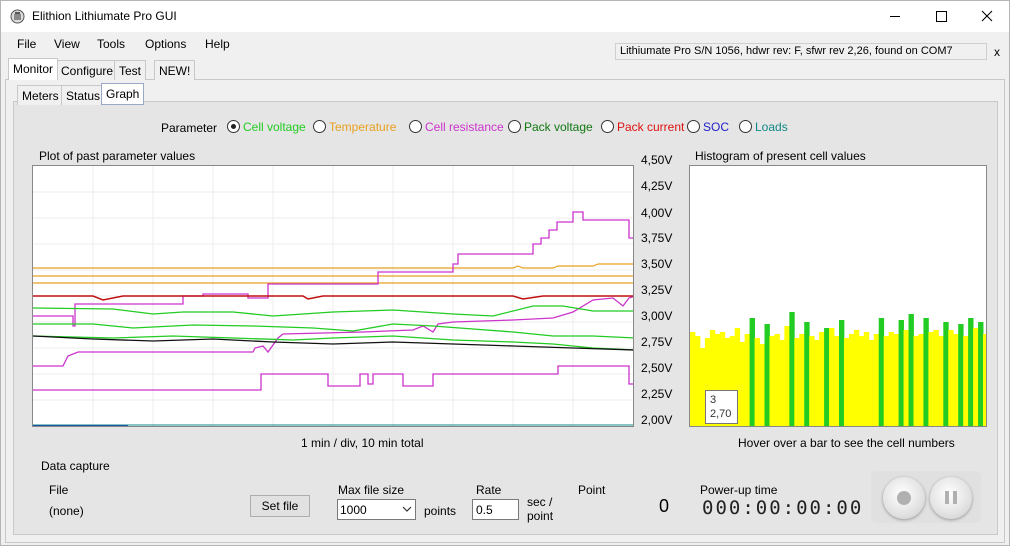  Describe the element at coordinates (274, 127) in the screenshot. I see `radio-label: Cell voltage` at that location.